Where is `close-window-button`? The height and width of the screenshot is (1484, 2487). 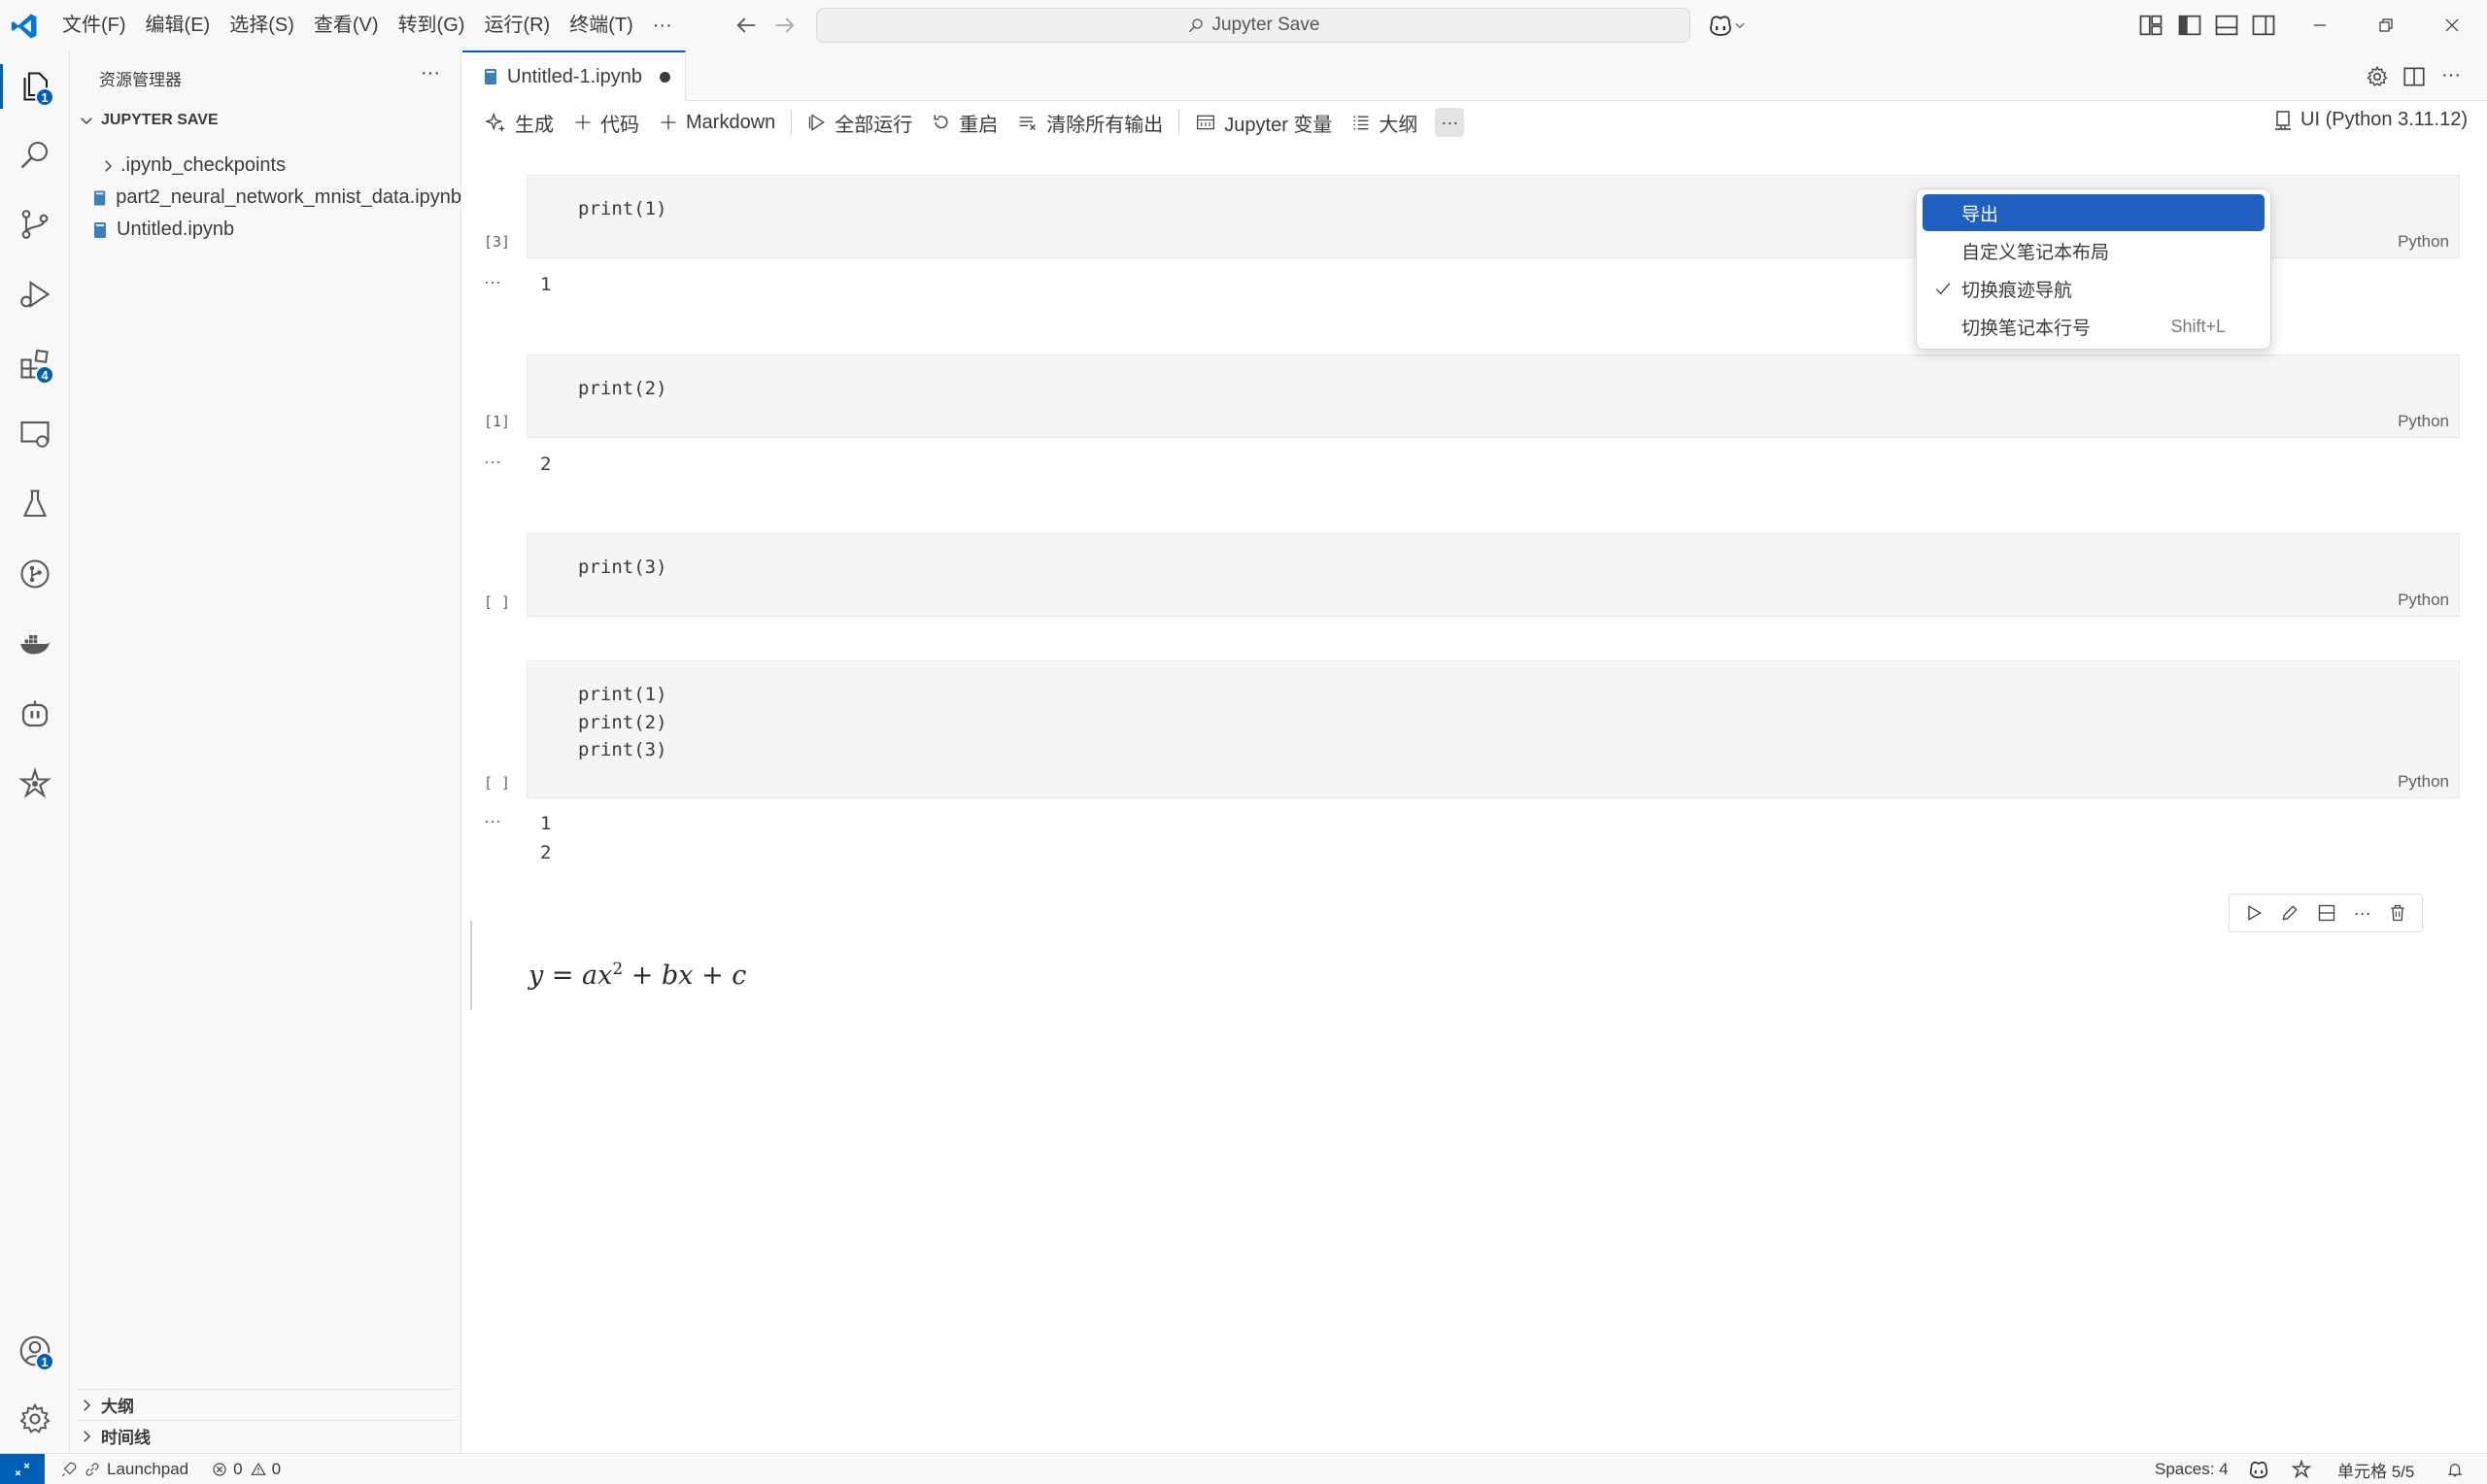 close-window-button is located at coordinates (2452, 25).